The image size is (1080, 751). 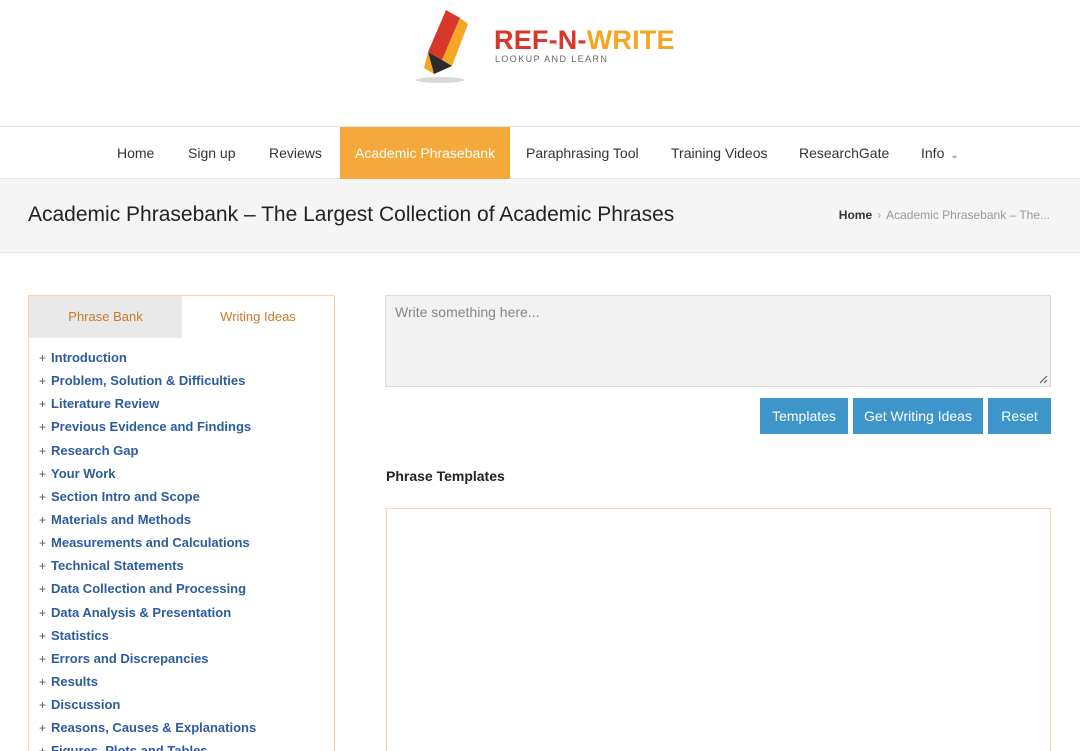 What do you see at coordinates (117, 566) in the screenshot?
I see `topic-label: Technical Statements` at bounding box center [117, 566].